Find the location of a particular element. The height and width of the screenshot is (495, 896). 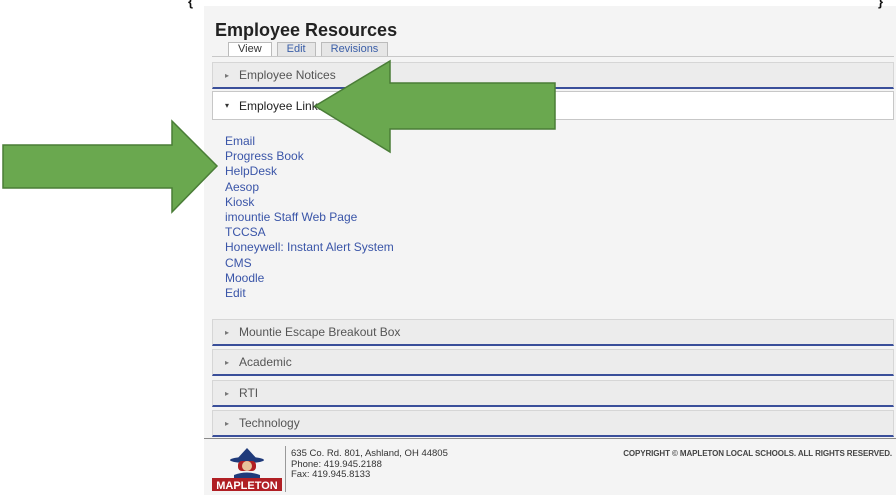

link-honeywell-instant-alert: Honeywell: Instant Alert System is located at coordinates (309, 247).